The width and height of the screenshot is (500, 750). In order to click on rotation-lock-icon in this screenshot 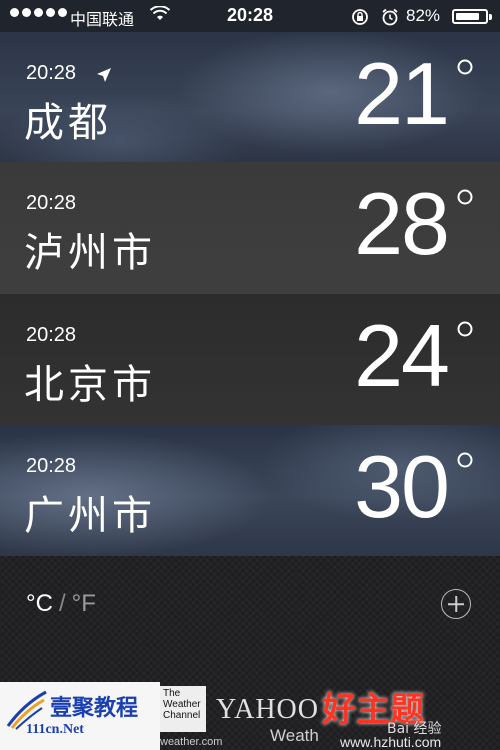, I will do `click(360, 17)`.